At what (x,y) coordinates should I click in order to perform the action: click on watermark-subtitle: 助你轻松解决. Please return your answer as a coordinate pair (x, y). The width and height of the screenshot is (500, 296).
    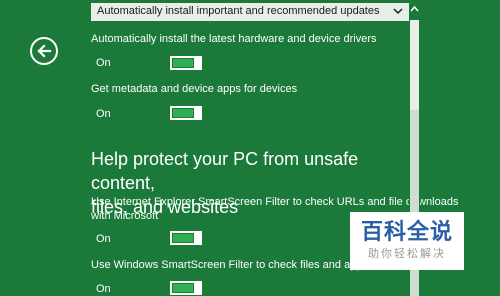
    Looking at the image, I should click on (407, 253).